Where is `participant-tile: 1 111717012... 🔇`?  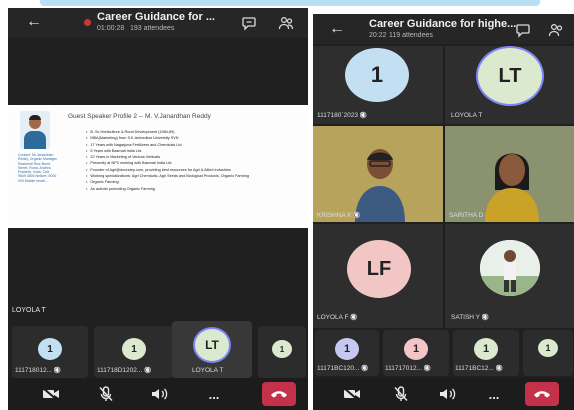
participant-tile: 1 111717012... 🔇 is located at coordinates (416, 353).